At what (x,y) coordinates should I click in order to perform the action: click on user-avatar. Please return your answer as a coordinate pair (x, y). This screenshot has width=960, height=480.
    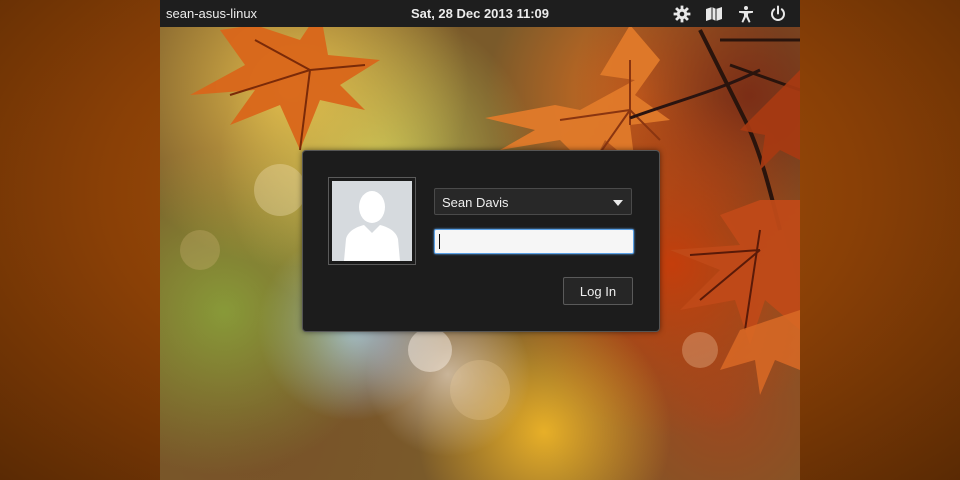
    Looking at the image, I should click on (372, 221).